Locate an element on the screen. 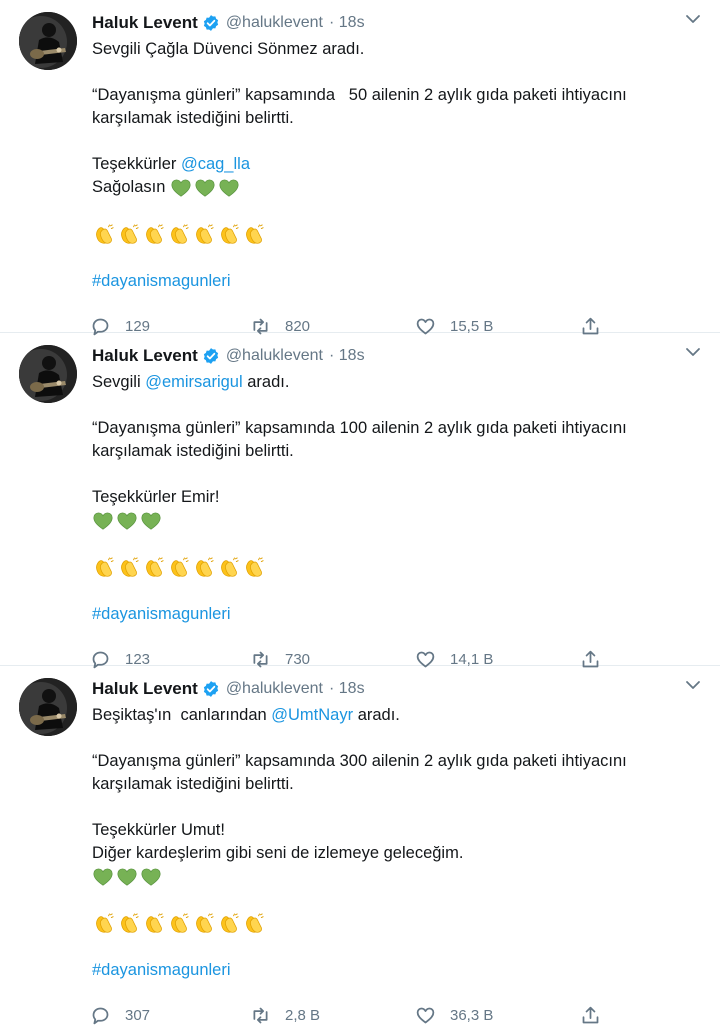 Image resolution: width=720 pixels, height=1027 pixels. retweet-icon is located at coordinates (260, 1015).